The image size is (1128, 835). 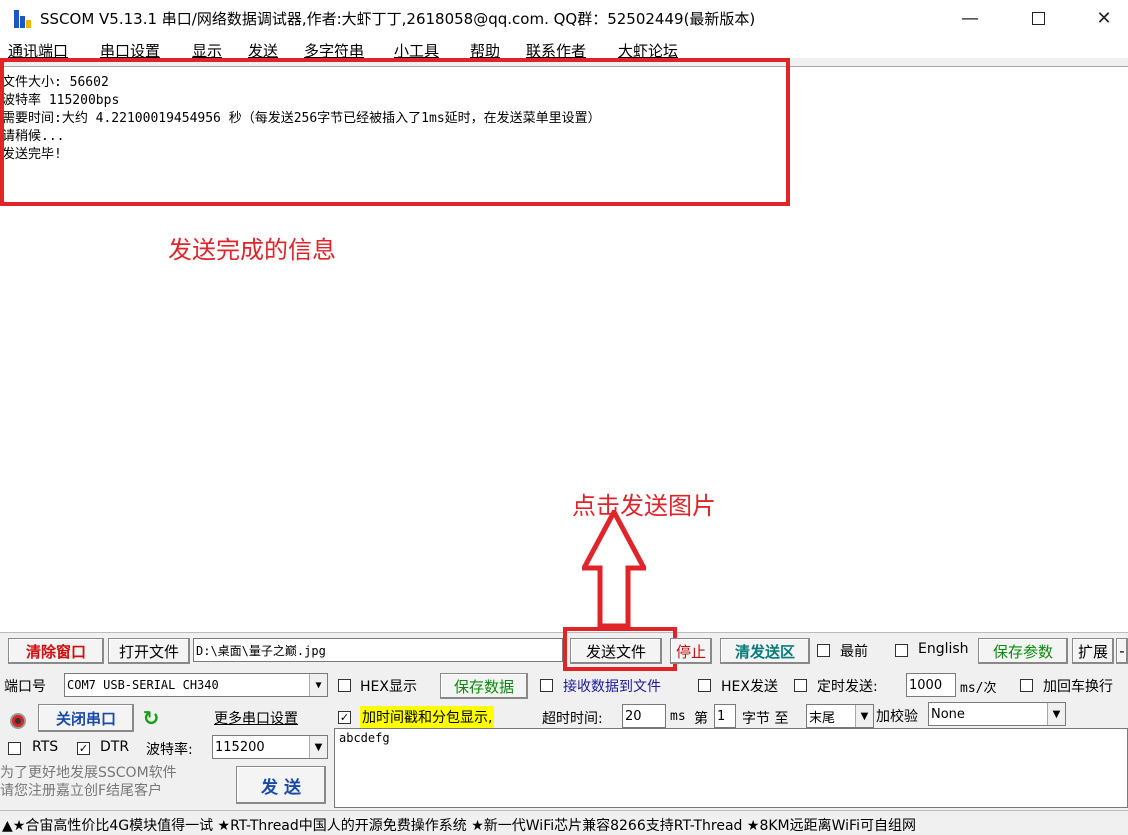 What do you see at coordinates (620, 649) in the screenshot?
I see `send-file-highlight-box` at bounding box center [620, 649].